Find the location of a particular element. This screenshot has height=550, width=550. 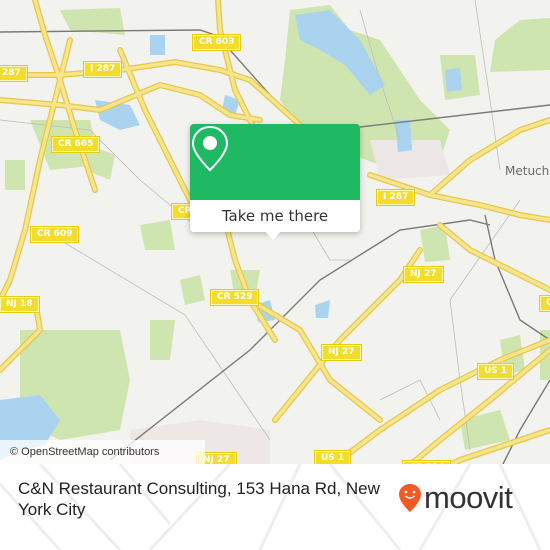

popup-header is located at coordinates (275, 162).